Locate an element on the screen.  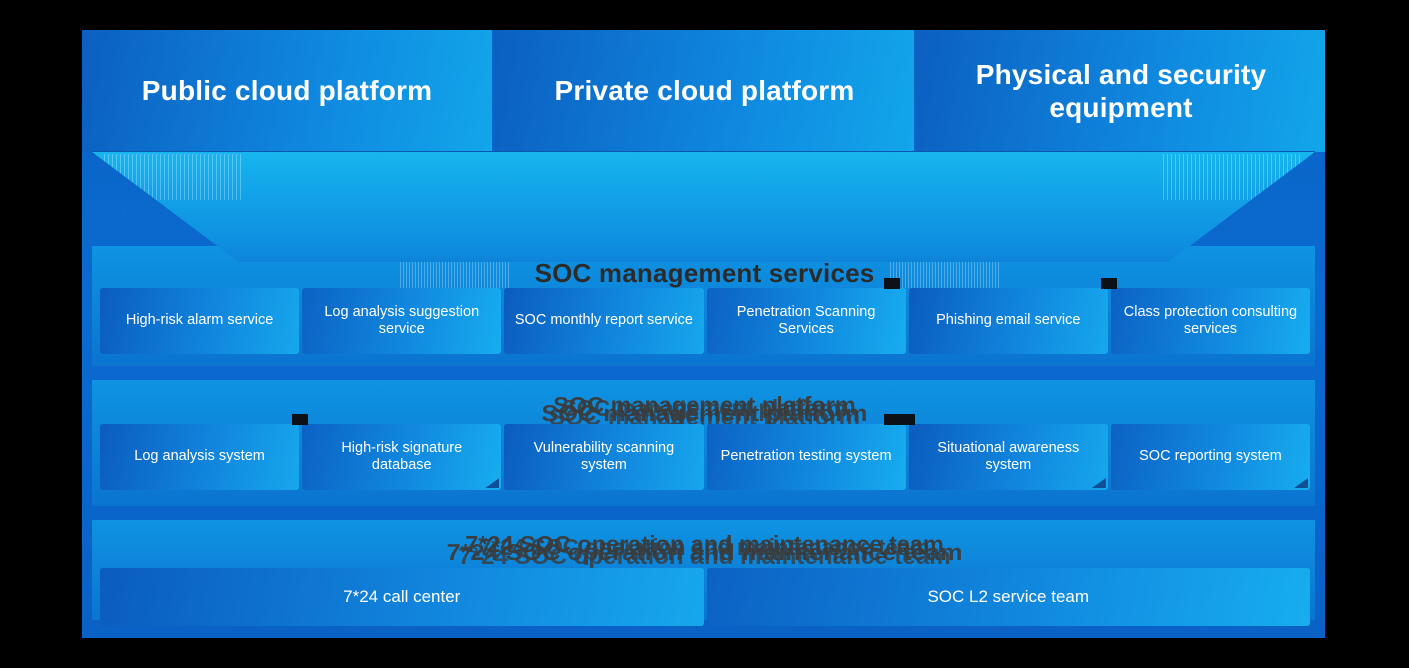
team-card-label: 7*24 call center is located at coordinates (402, 596).